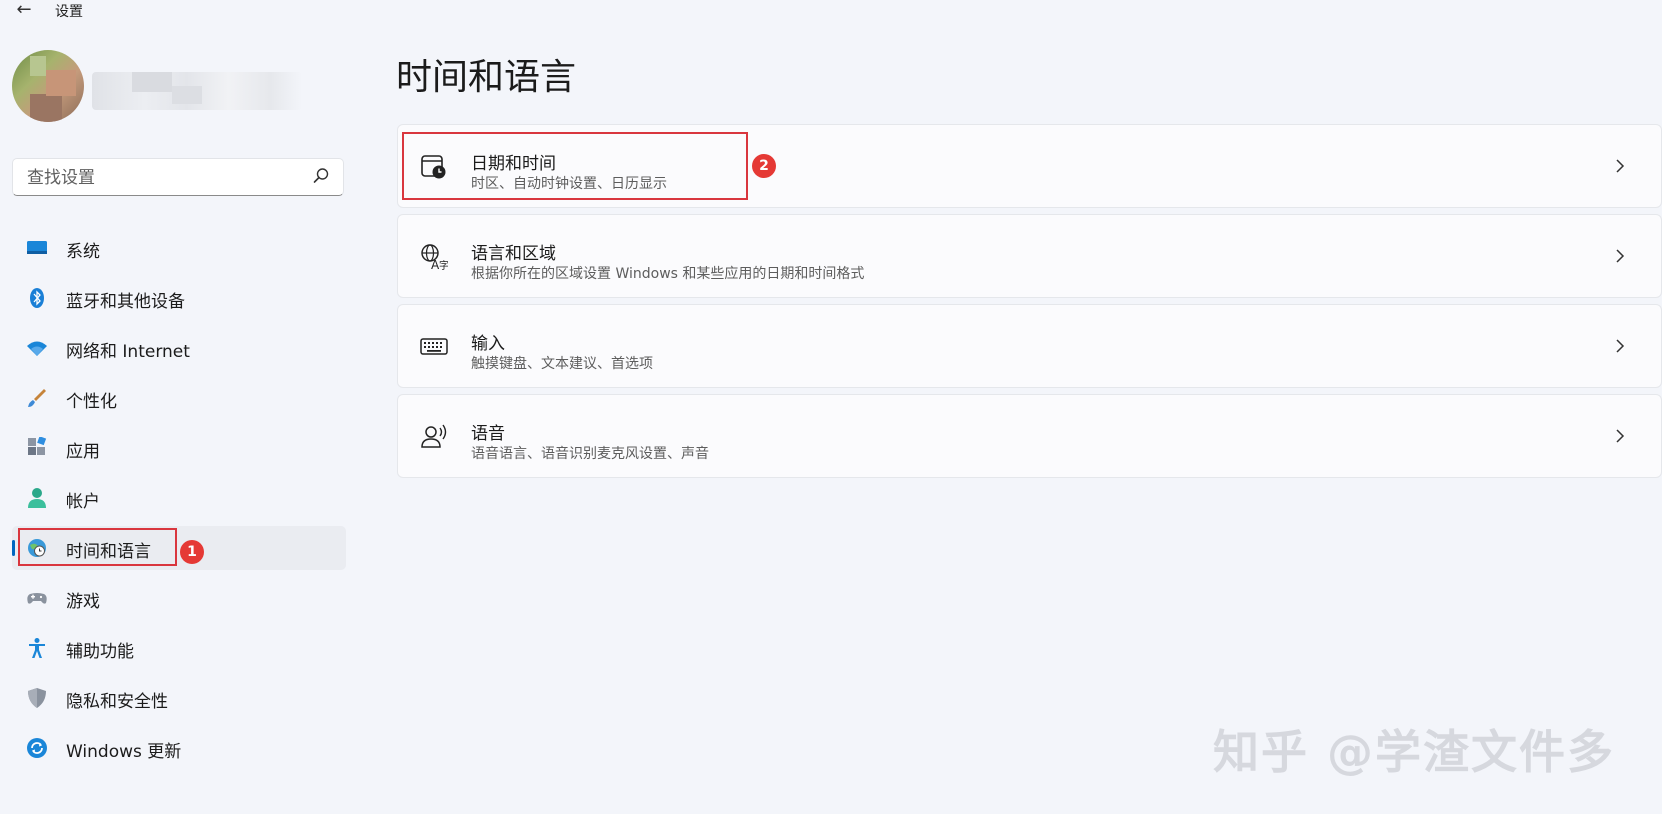 Image resolution: width=1662 pixels, height=814 pixels. What do you see at coordinates (179, 648) in the screenshot?
I see `sidebar-item-accessibility: 辅助功能` at bounding box center [179, 648].